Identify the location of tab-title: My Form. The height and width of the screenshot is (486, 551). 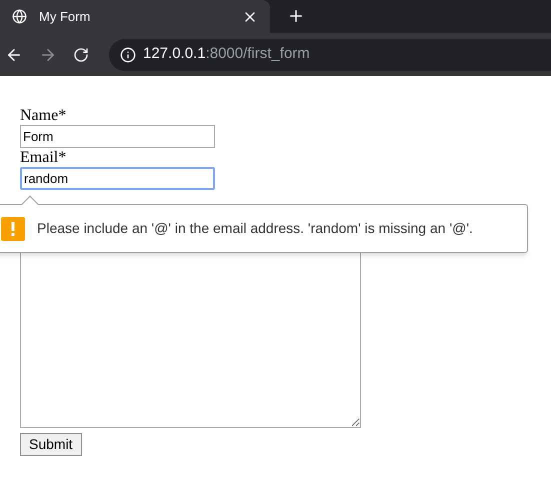
(65, 17).